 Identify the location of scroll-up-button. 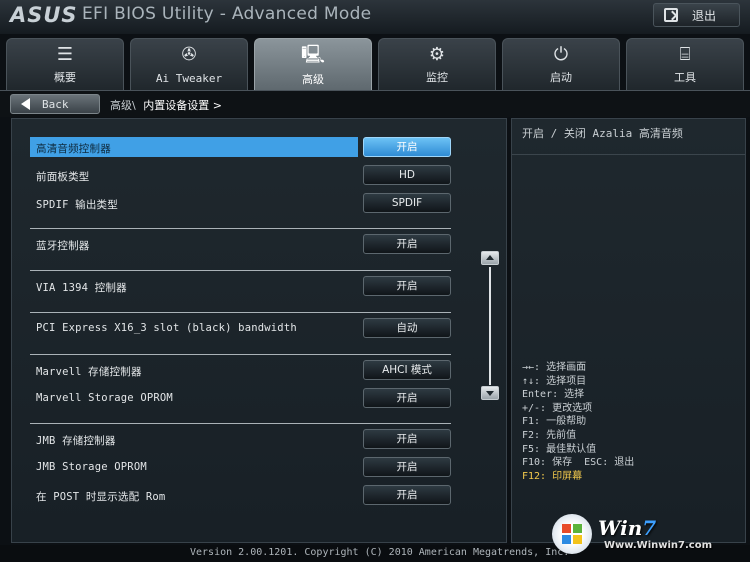
(490, 258).